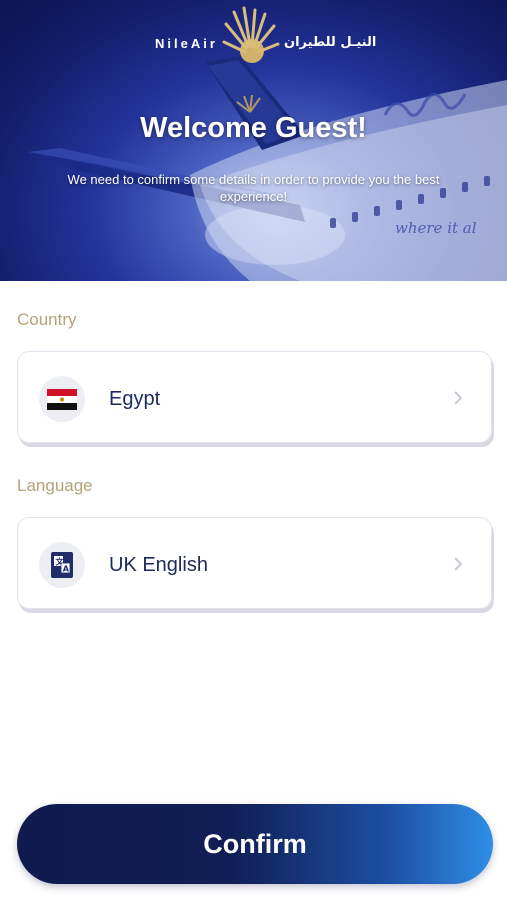 This screenshot has width=507, height=900. I want to click on country-label: Country, so click(47, 319).